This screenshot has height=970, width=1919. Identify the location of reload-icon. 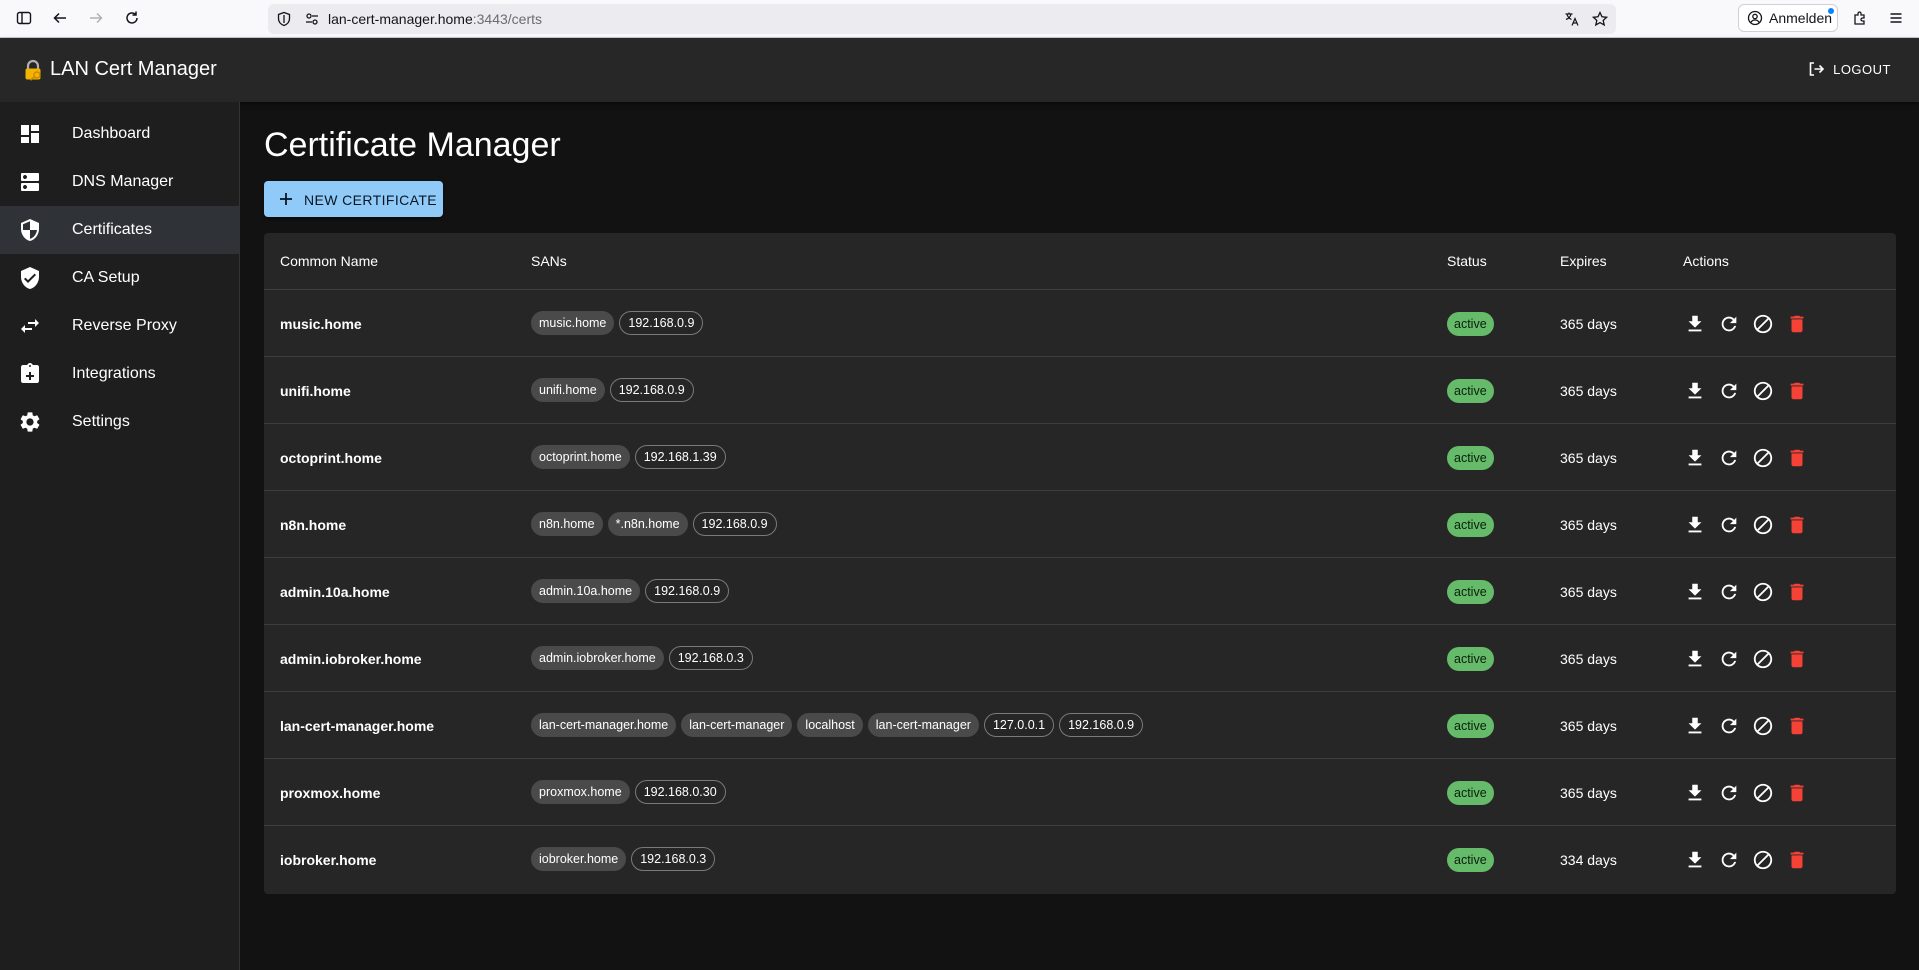
(132, 18).